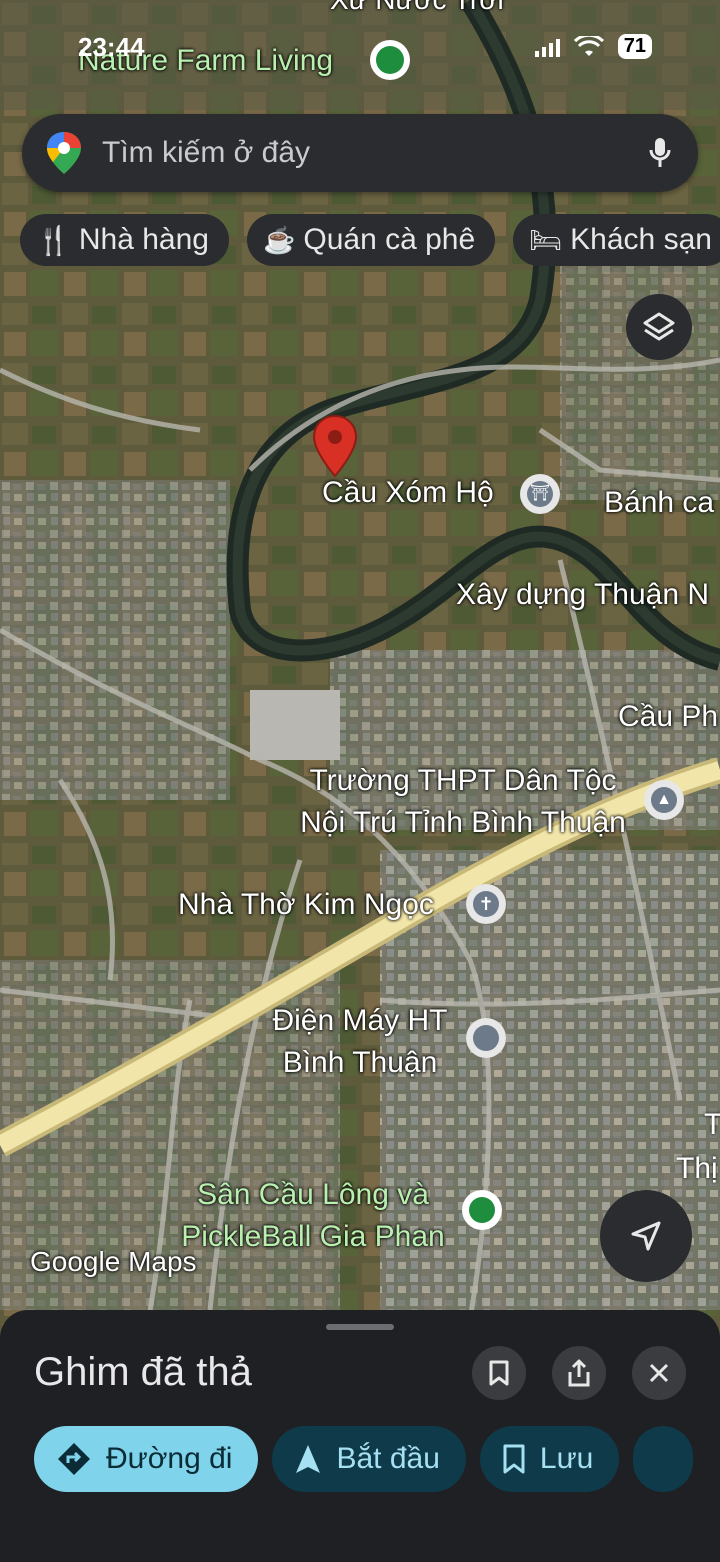 The width and height of the screenshot is (720, 1562). What do you see at coordinates (659, 503) in the screenshot?
I see `banh-ca-label: Bánh ca` at bounding box center [659, 503].